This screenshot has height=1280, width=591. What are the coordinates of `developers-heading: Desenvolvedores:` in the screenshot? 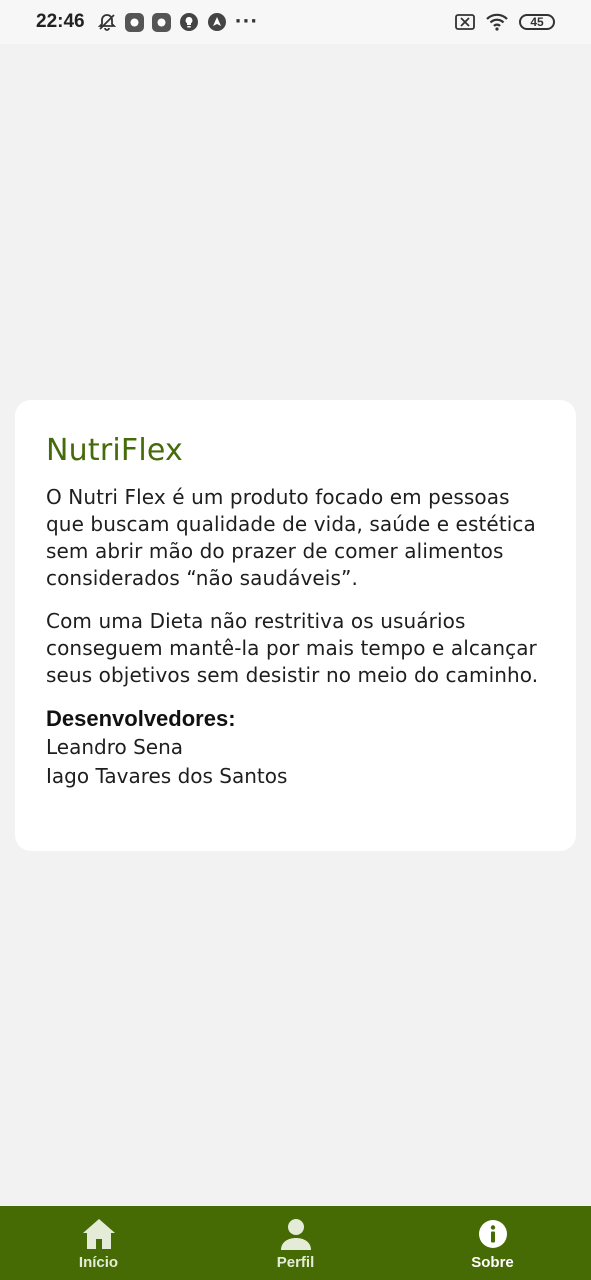 It's located at (141, 718).